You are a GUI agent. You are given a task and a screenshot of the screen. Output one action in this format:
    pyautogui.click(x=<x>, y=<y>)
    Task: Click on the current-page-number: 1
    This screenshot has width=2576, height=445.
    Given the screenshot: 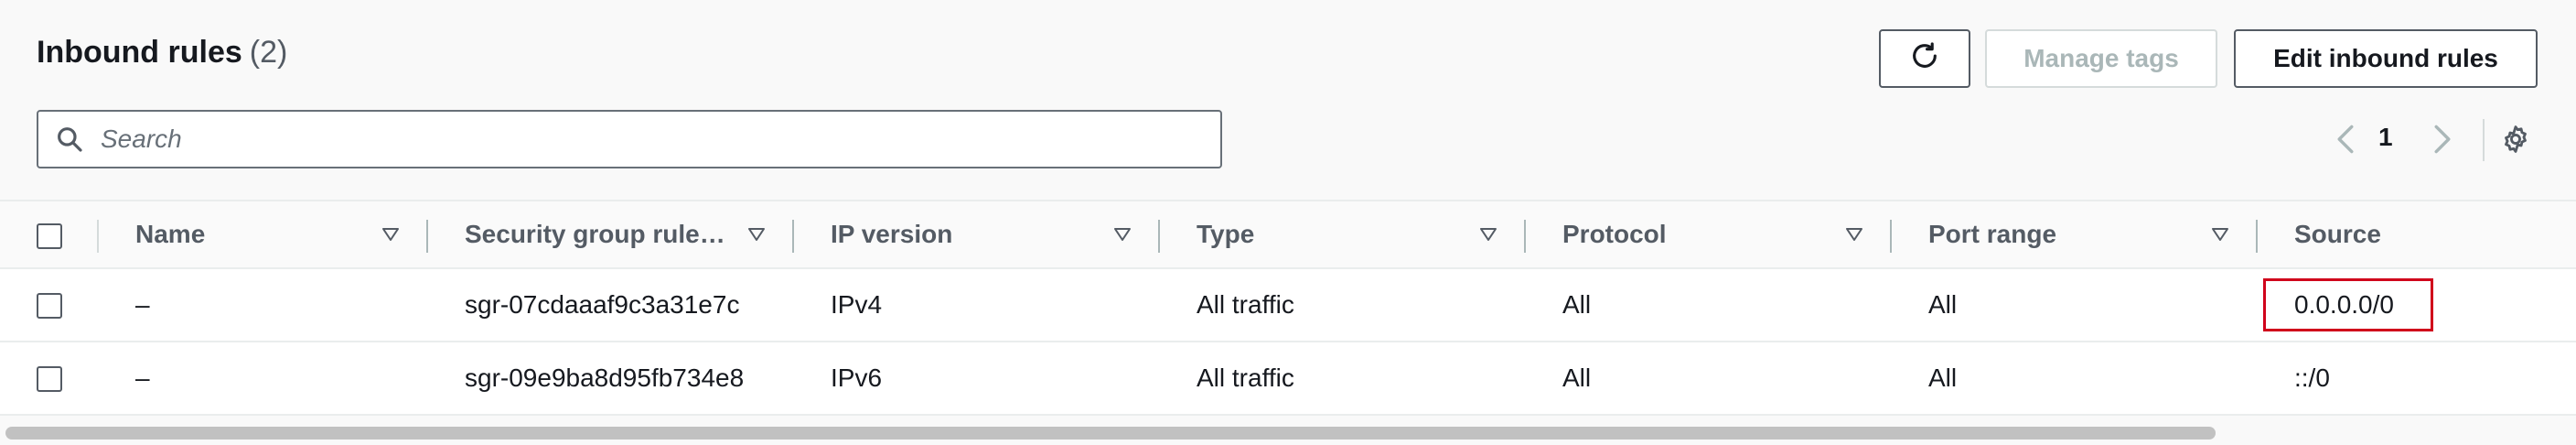 What is the action you would take?
    pyautogui.click(x=2386, y=138)
    